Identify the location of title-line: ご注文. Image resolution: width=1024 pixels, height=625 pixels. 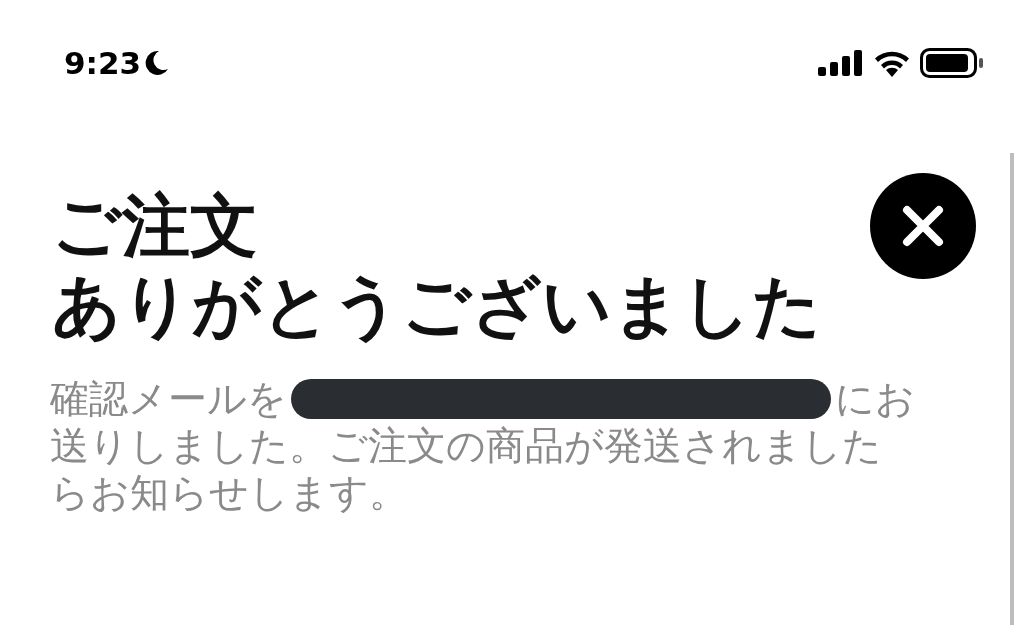
(155, 225).